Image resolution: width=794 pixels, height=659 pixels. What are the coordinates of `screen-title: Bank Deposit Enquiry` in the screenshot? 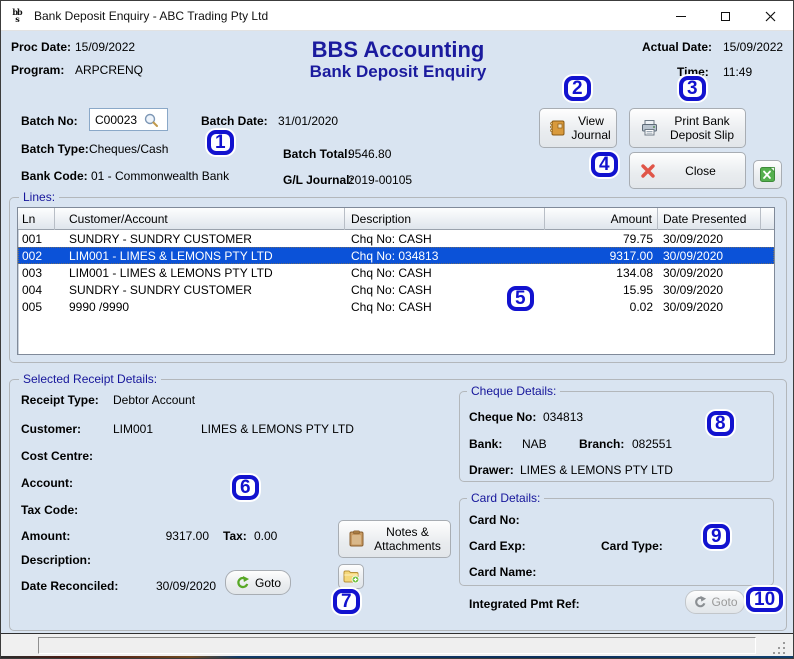 It's located at (398, 71).